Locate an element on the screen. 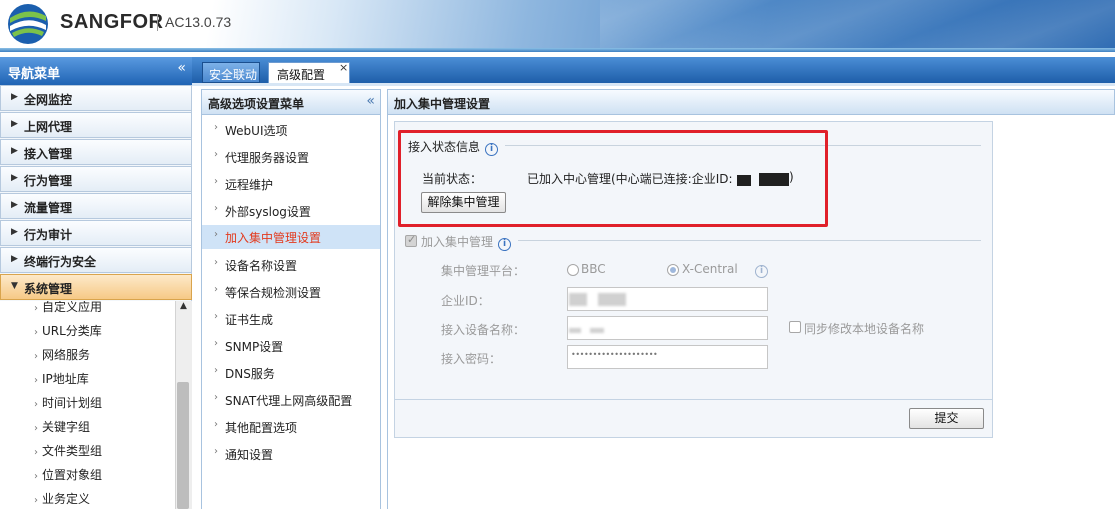  tab-label: 高级配置 is located at coordinates (301, 75).